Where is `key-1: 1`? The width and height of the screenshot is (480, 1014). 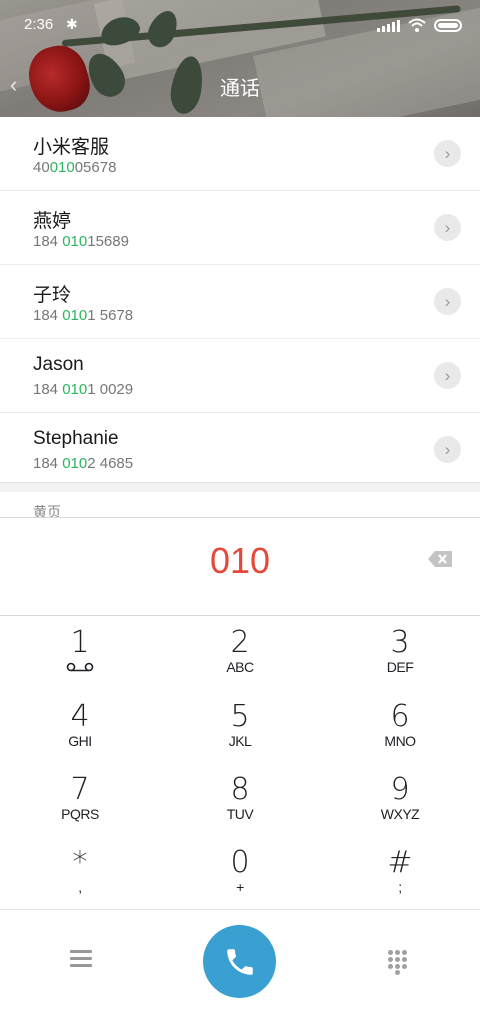 key-1: 1 is located at coordinates (80, 651).